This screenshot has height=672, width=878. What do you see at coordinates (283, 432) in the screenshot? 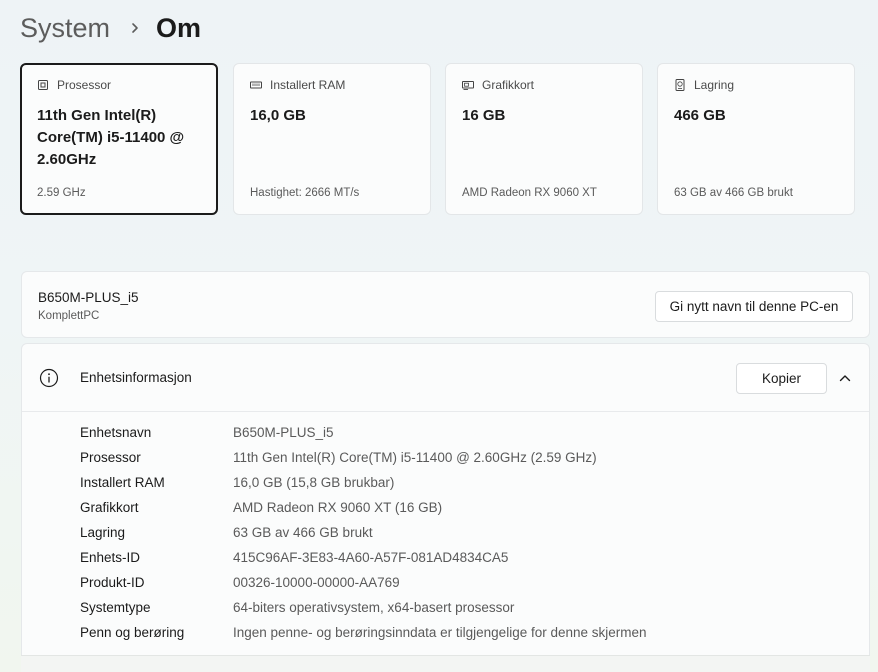
I see `info-value: B650M-PLUS_i5` at bounding box center [283, 432].